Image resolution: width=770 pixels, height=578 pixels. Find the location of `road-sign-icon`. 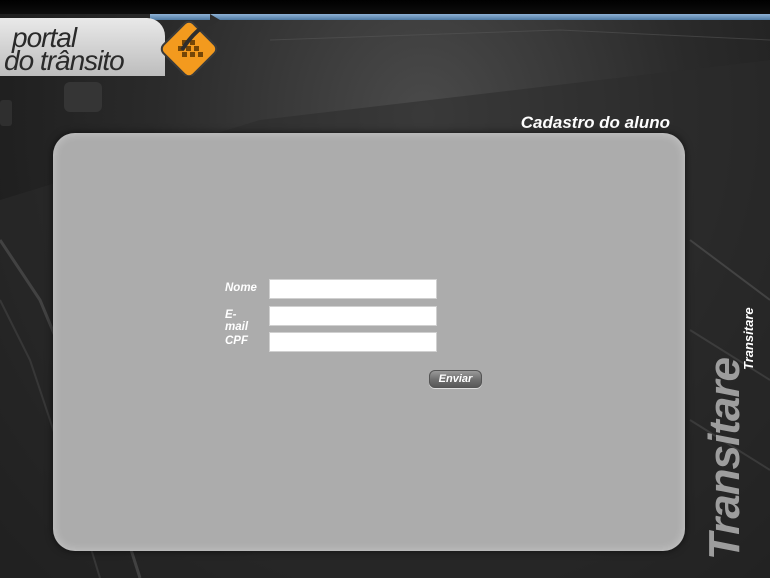

road-sign-icon is located at coordinates (190, 45).